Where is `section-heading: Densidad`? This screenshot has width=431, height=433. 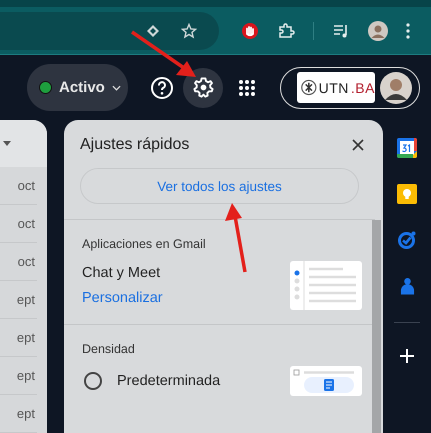 section-heading: Densidad is located at coordinates (109, 349).